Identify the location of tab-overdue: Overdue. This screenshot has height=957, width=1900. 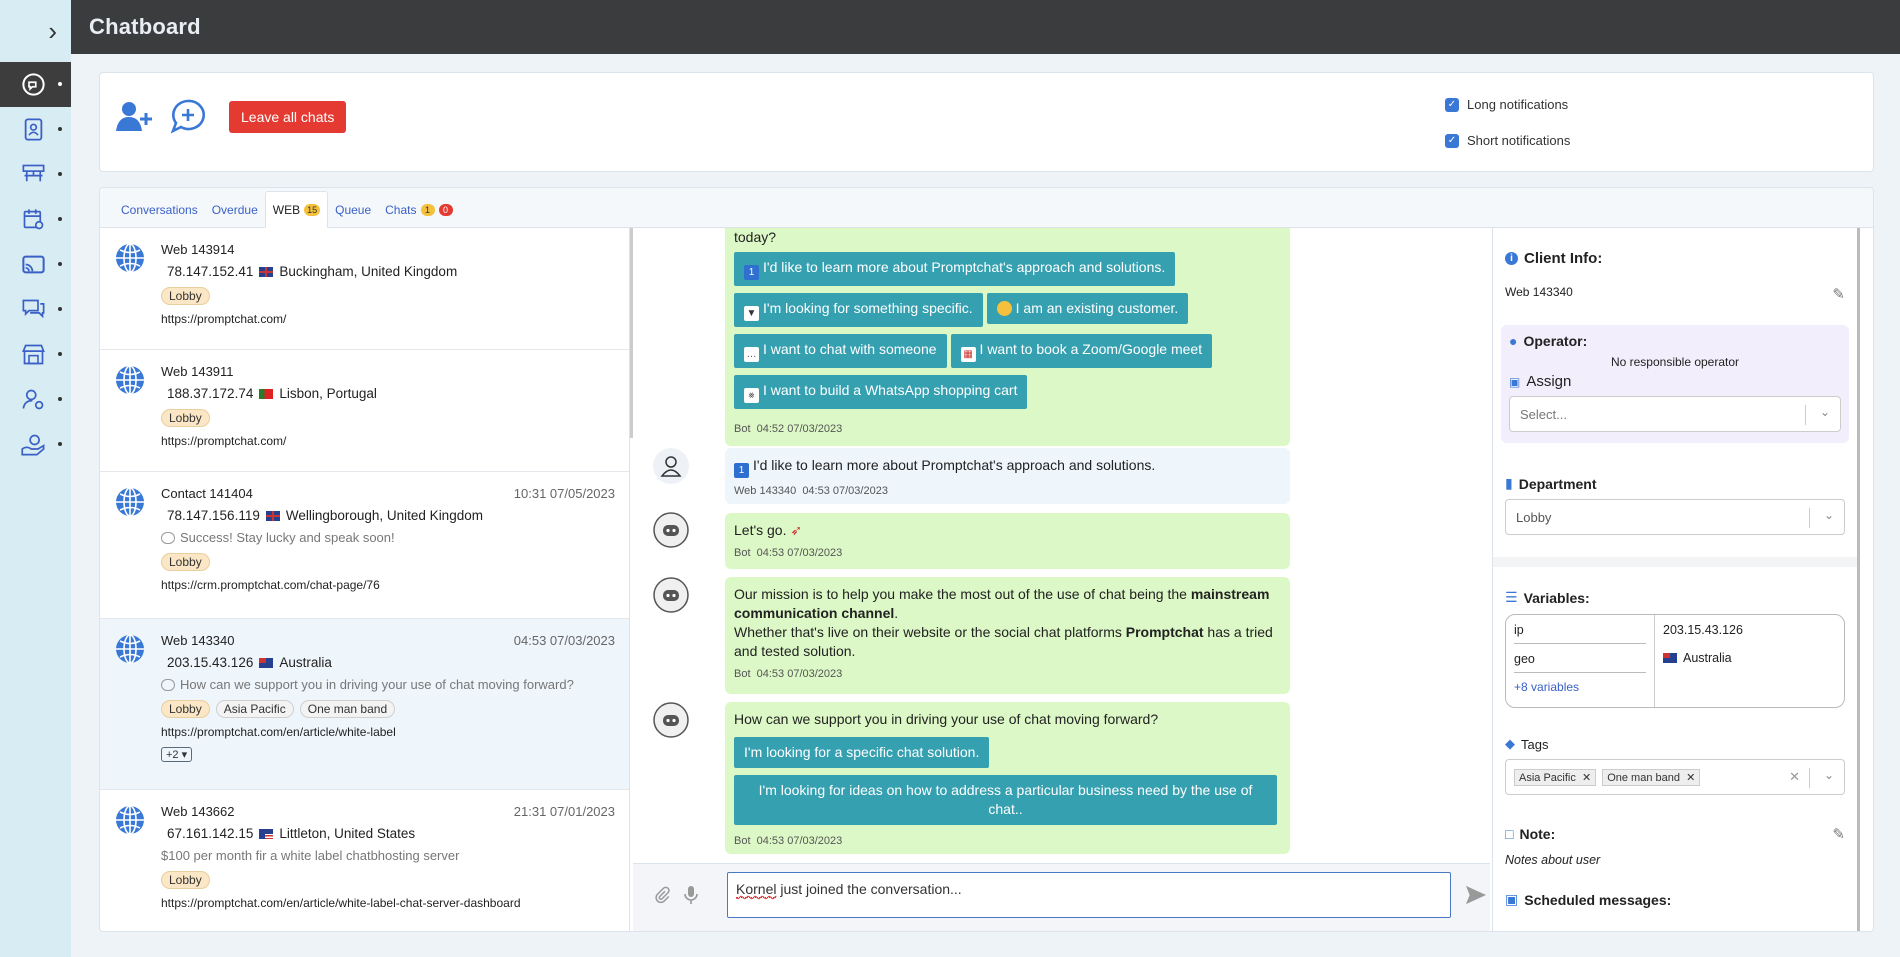
(235, 215).